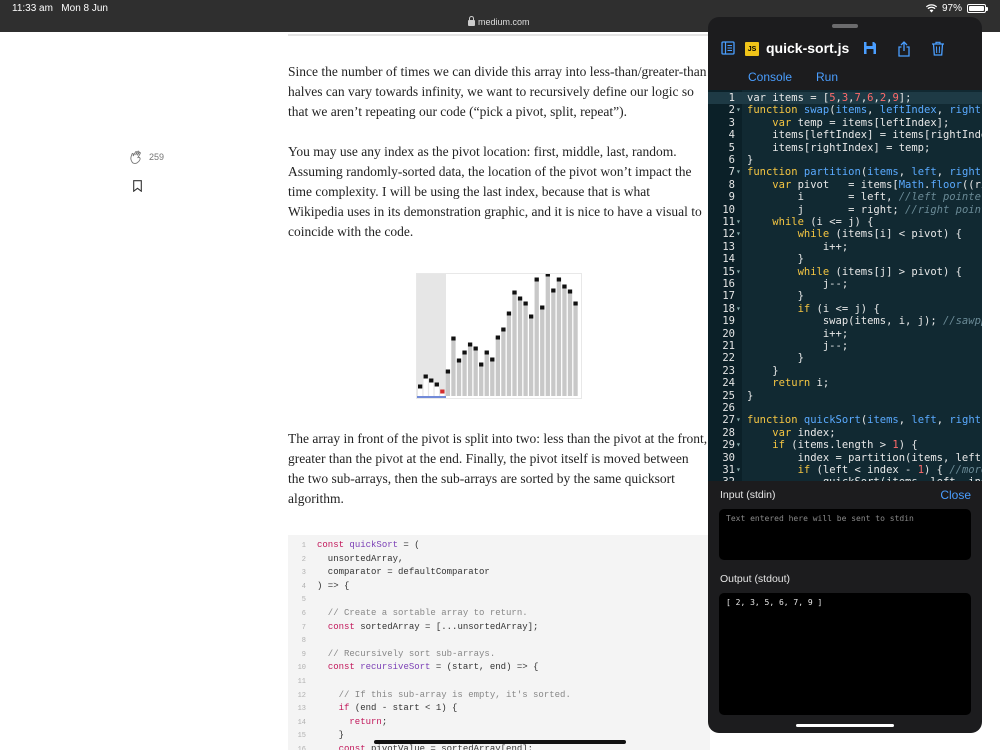  What do you see at coordinates (845, 296) in the screenshot?
I see `editor-code-line: 17 }` at bounding box center [845, 296].